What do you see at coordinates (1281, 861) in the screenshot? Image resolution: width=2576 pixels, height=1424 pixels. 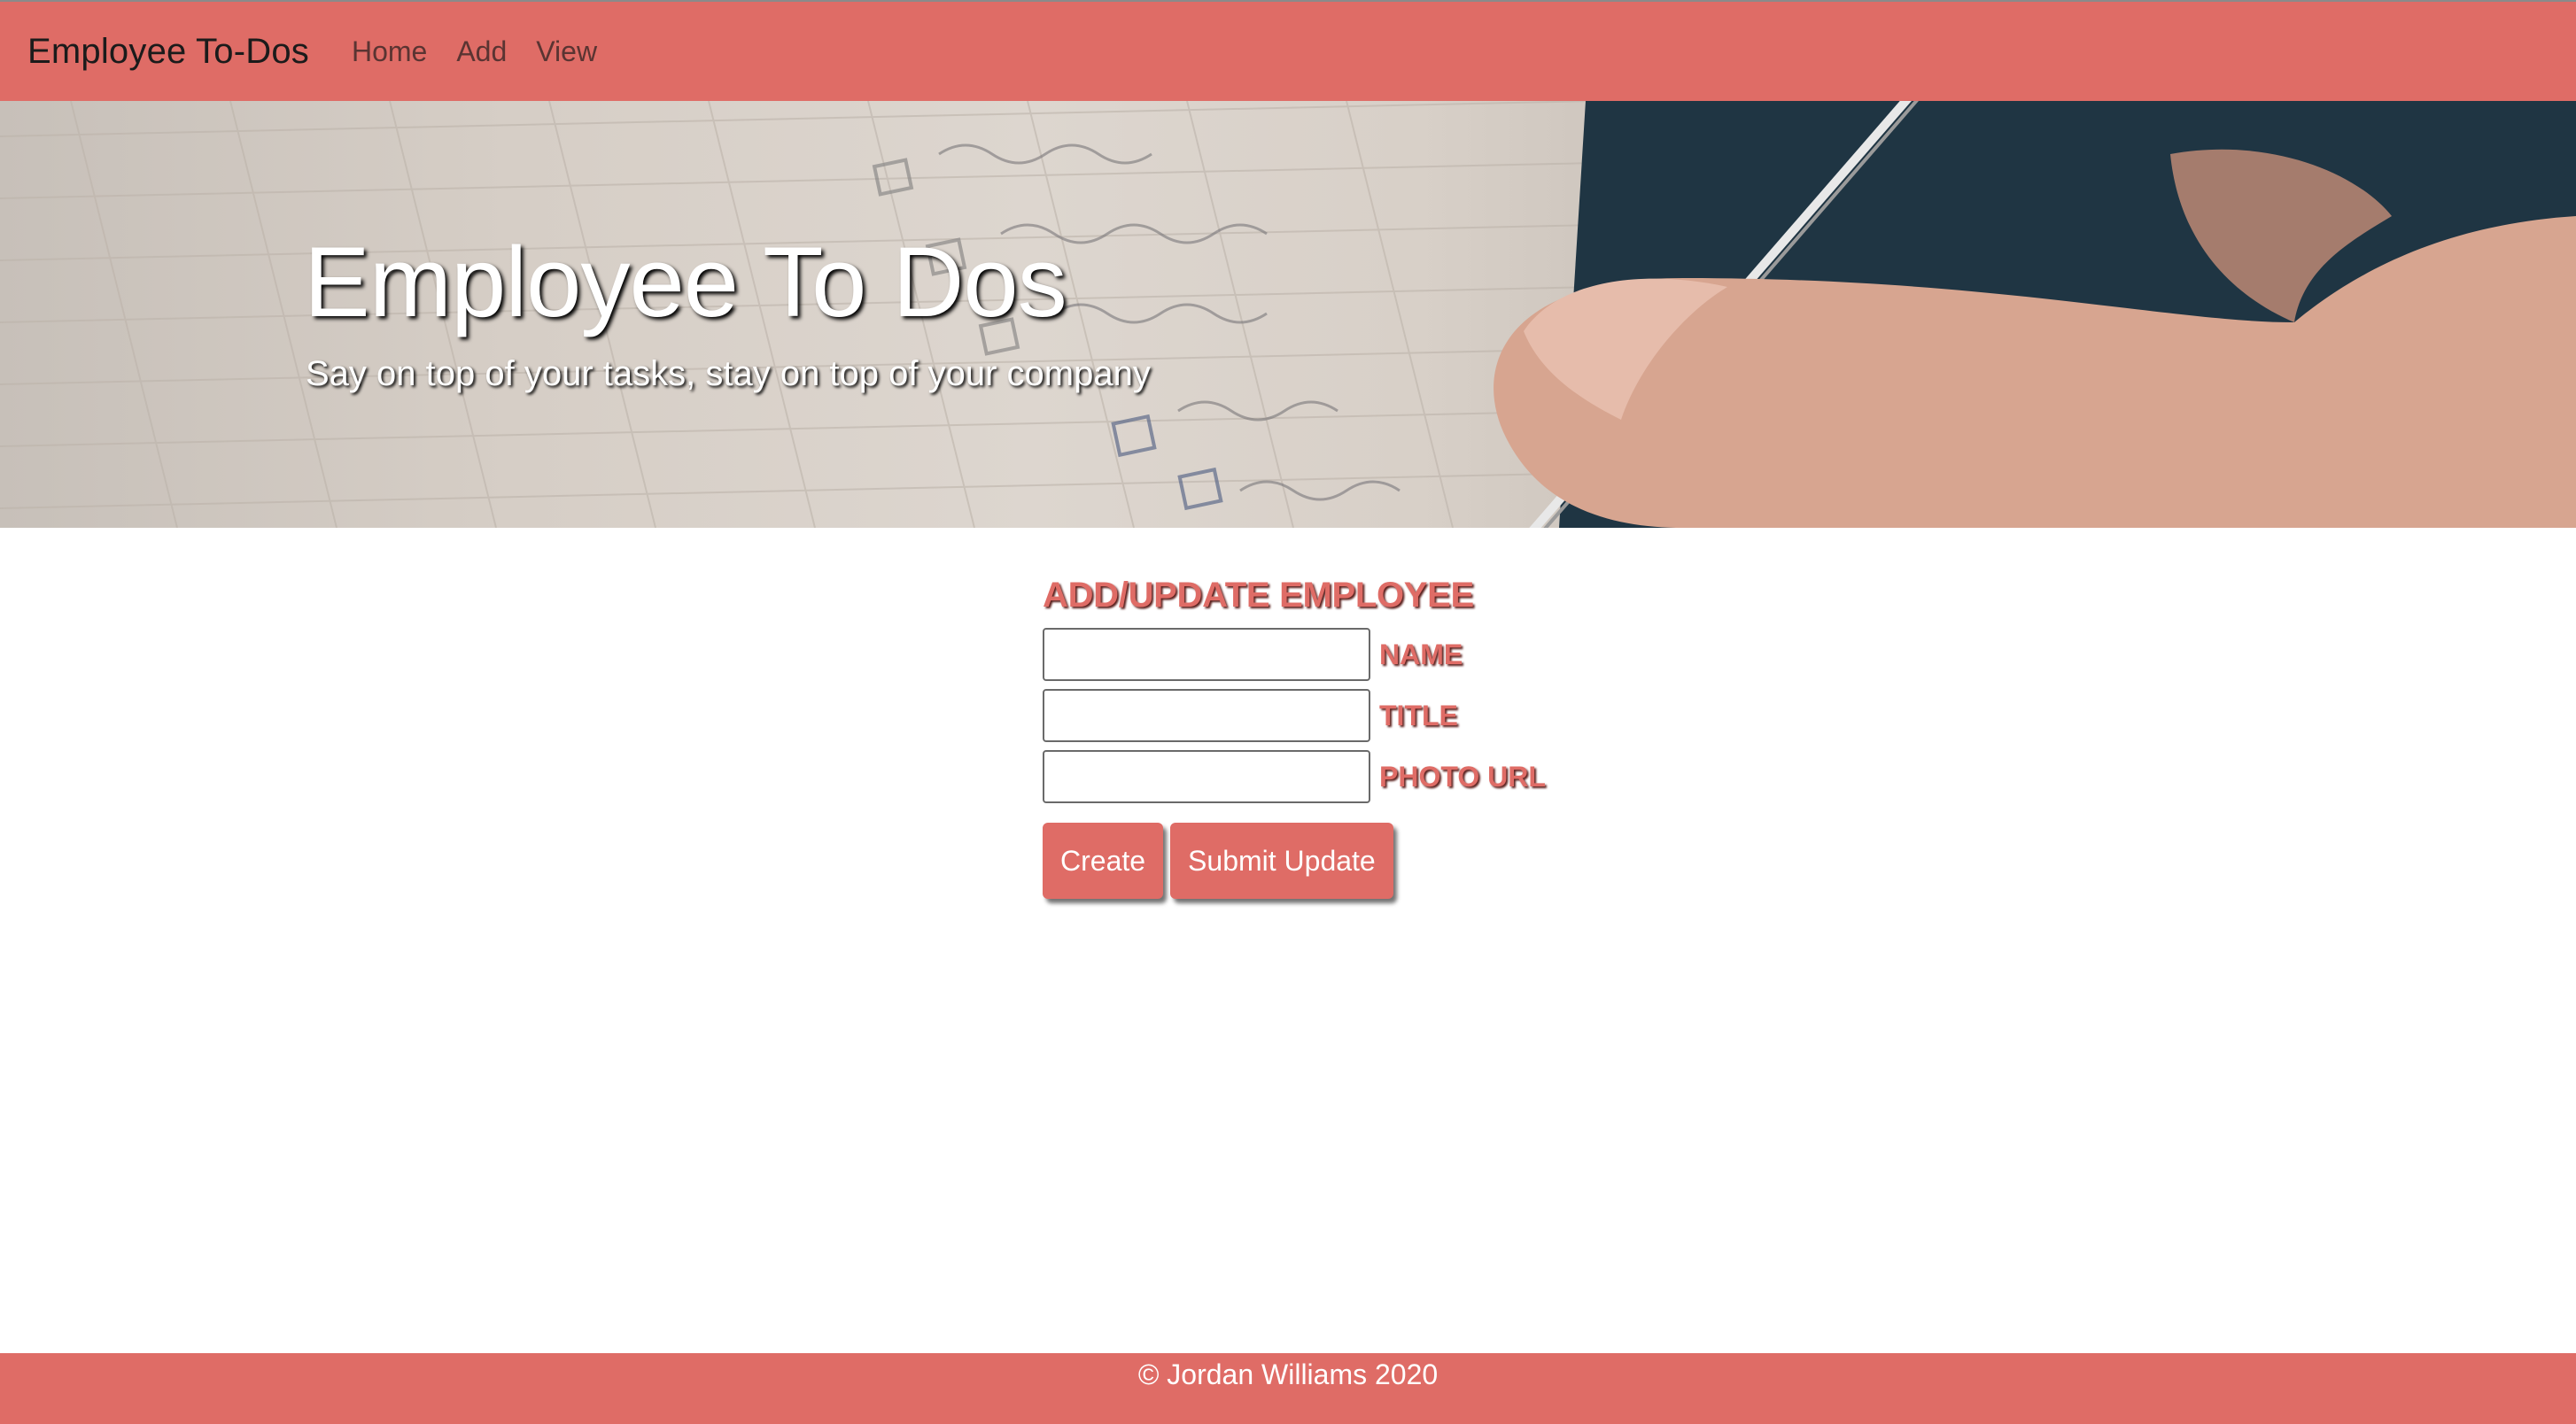 I see `submit-update-button: Submit Update` at bounding box center [1281, 861].